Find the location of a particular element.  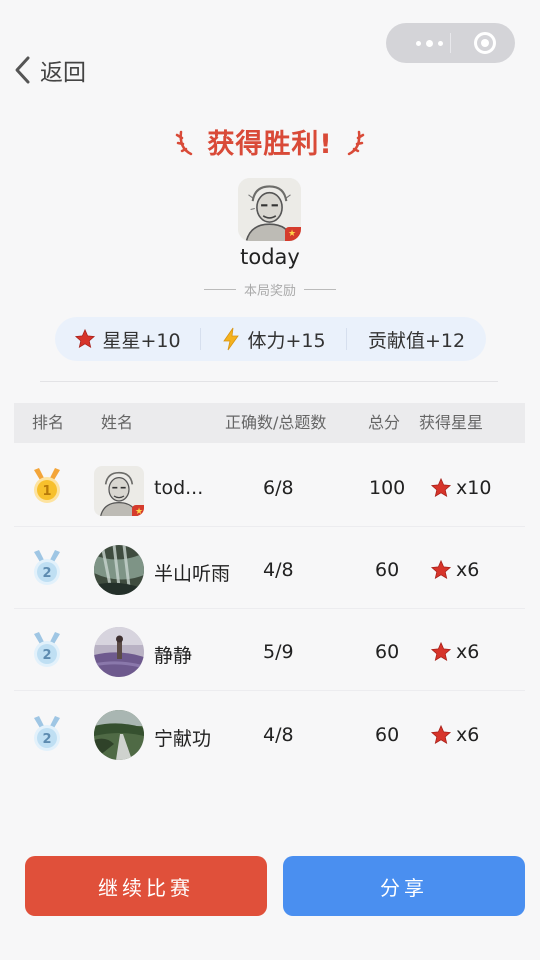

player-name: 宁献功 is located at coordinates (183, 739).